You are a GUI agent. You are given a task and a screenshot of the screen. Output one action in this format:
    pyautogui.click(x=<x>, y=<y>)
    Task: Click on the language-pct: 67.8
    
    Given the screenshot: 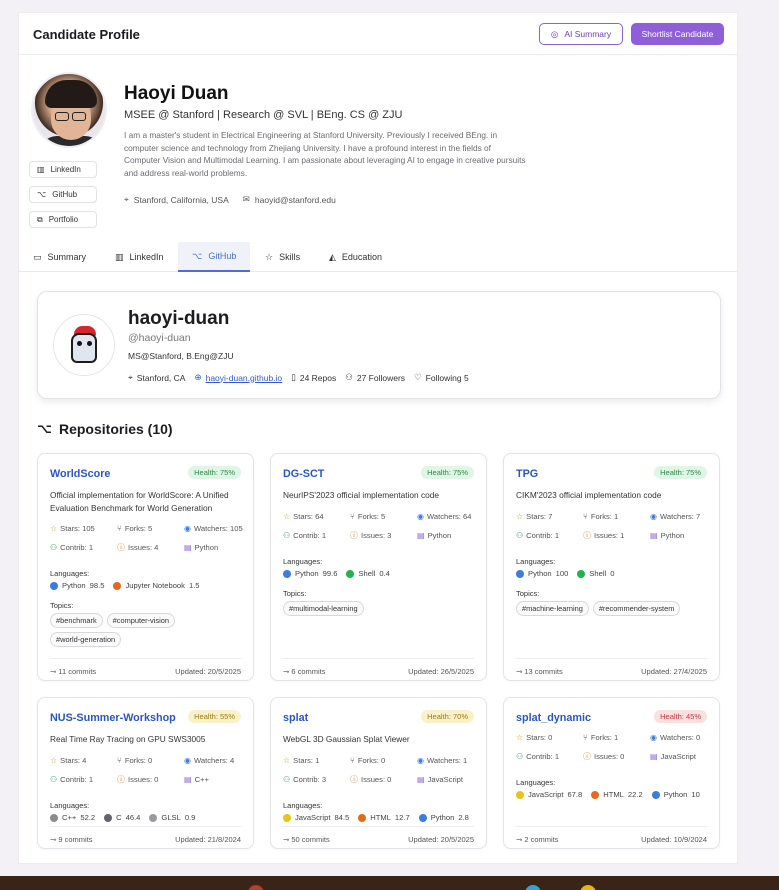 What is the action you would take?
    pyautogui.click(x=575, y=794)
    